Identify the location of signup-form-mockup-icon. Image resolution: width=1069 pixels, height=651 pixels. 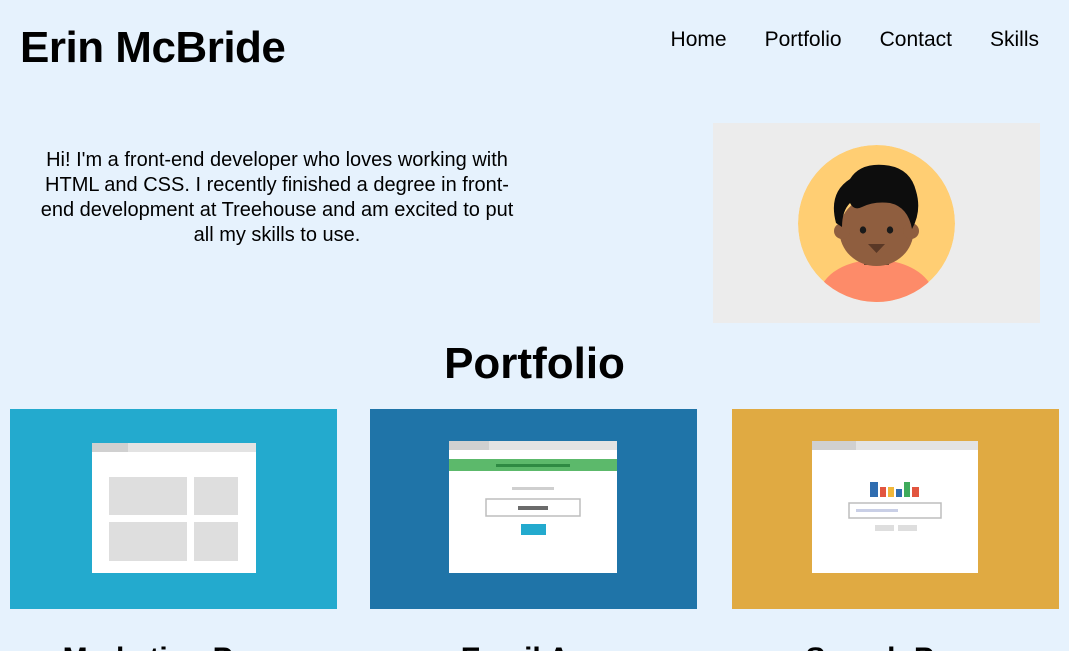
(533, 509).